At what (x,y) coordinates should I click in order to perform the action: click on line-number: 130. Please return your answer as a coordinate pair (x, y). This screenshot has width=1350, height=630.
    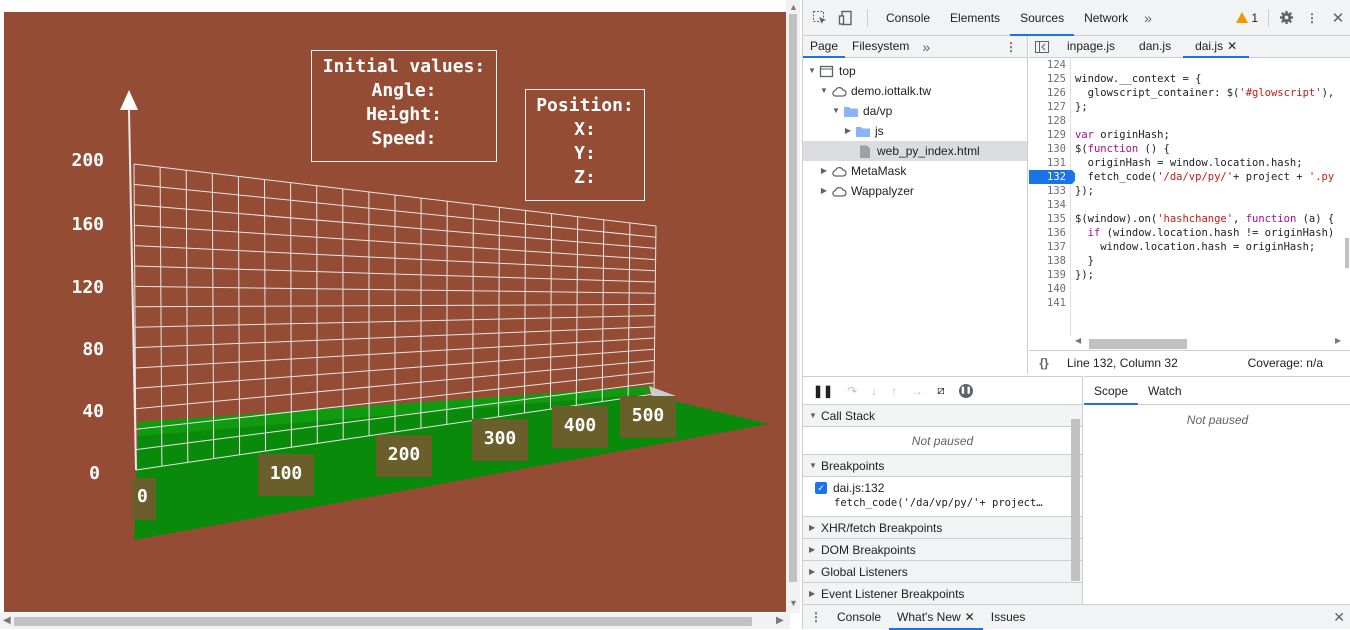
    Looking at the image, I should click on (1049, 149).